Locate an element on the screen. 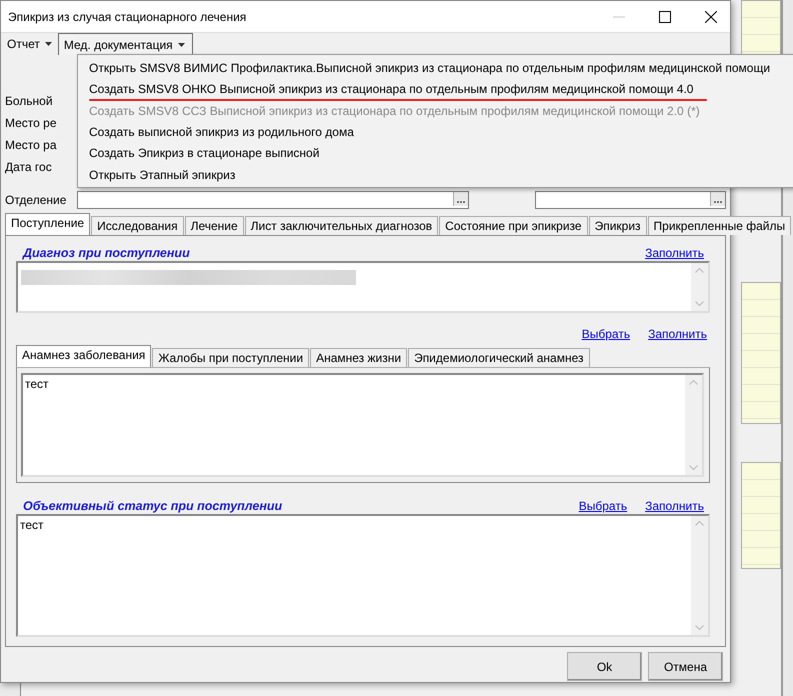 Image resolution: width=793 pixels, height=696 pixels. close-icon is located at coordinates (711, 16).